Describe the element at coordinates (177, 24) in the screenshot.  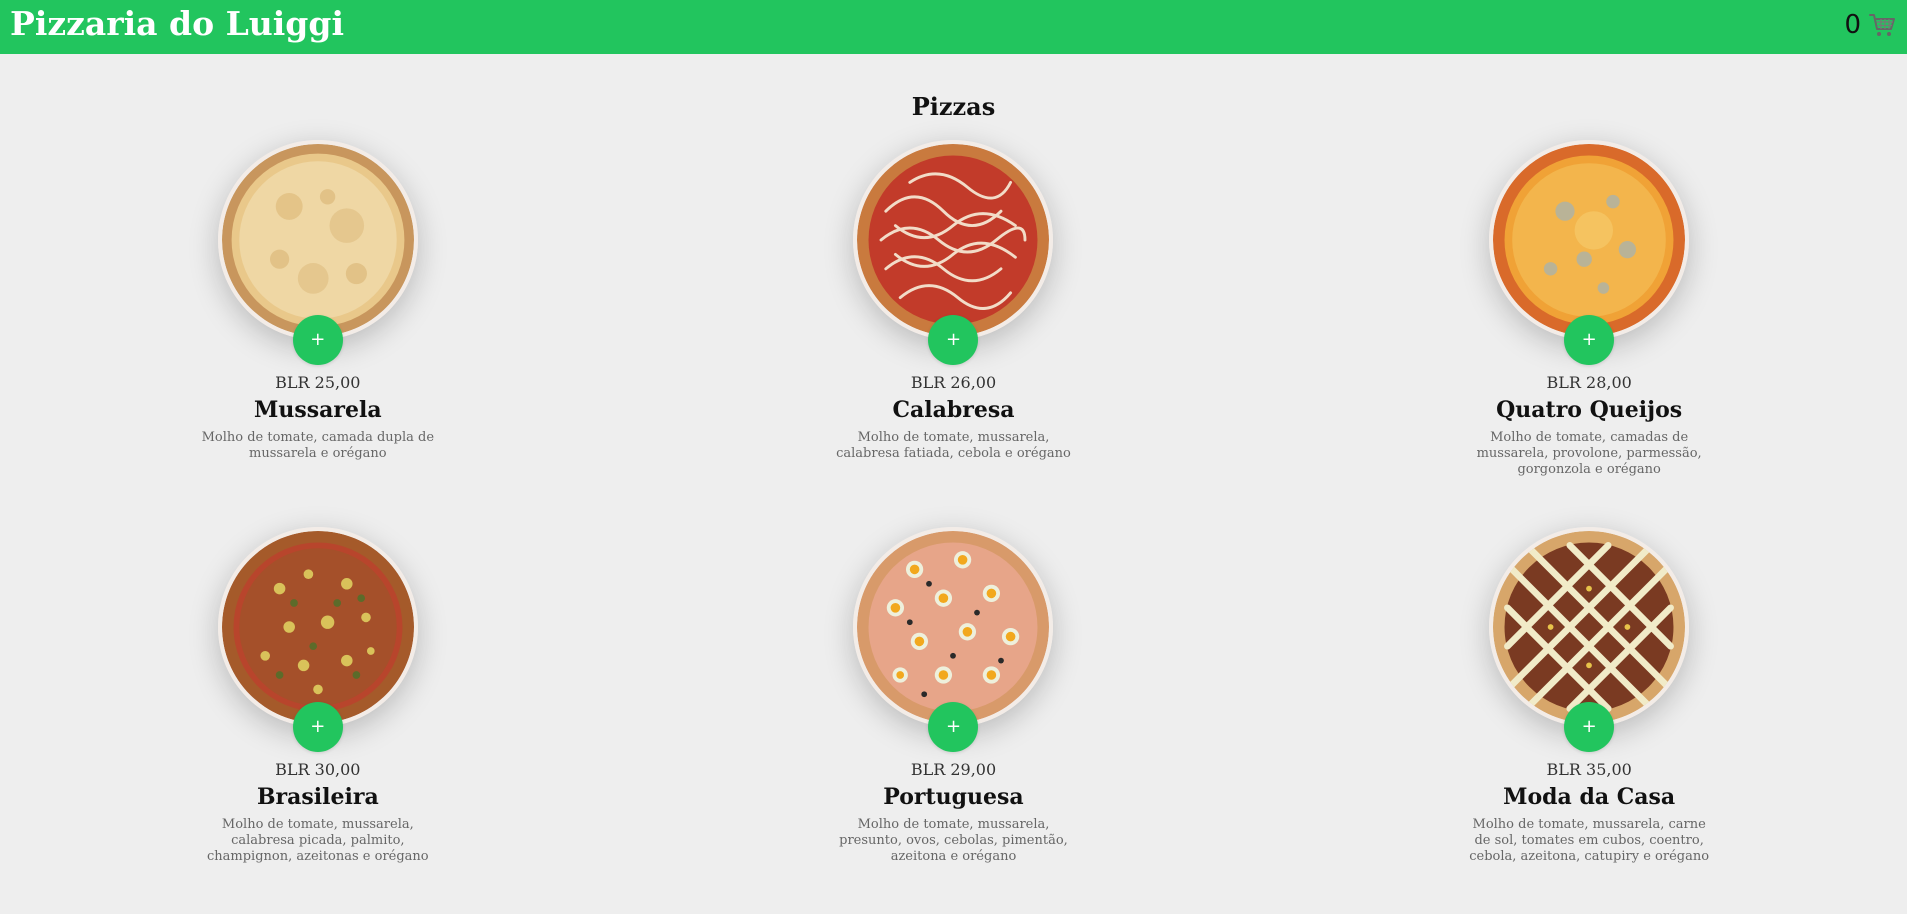
I see `brand-logo: Pizzaria do Luiggi` at that location.